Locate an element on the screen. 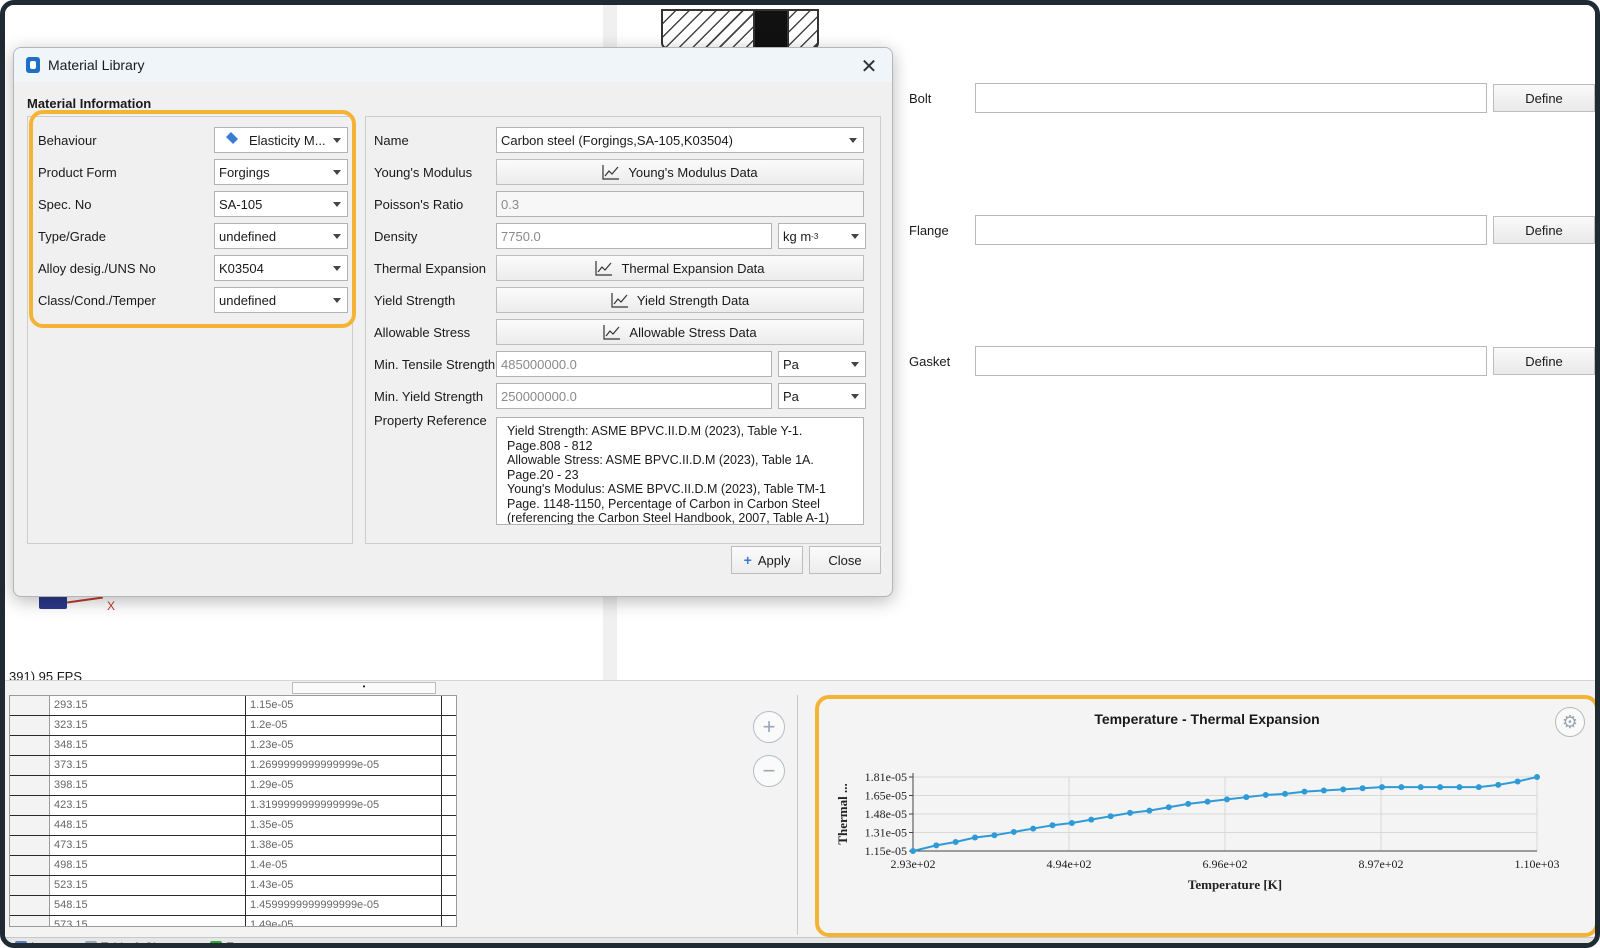 This screenshot has height=948, width=1600. status-bar: Logs Table & Chart Errors is located at coordinates (800, 942).